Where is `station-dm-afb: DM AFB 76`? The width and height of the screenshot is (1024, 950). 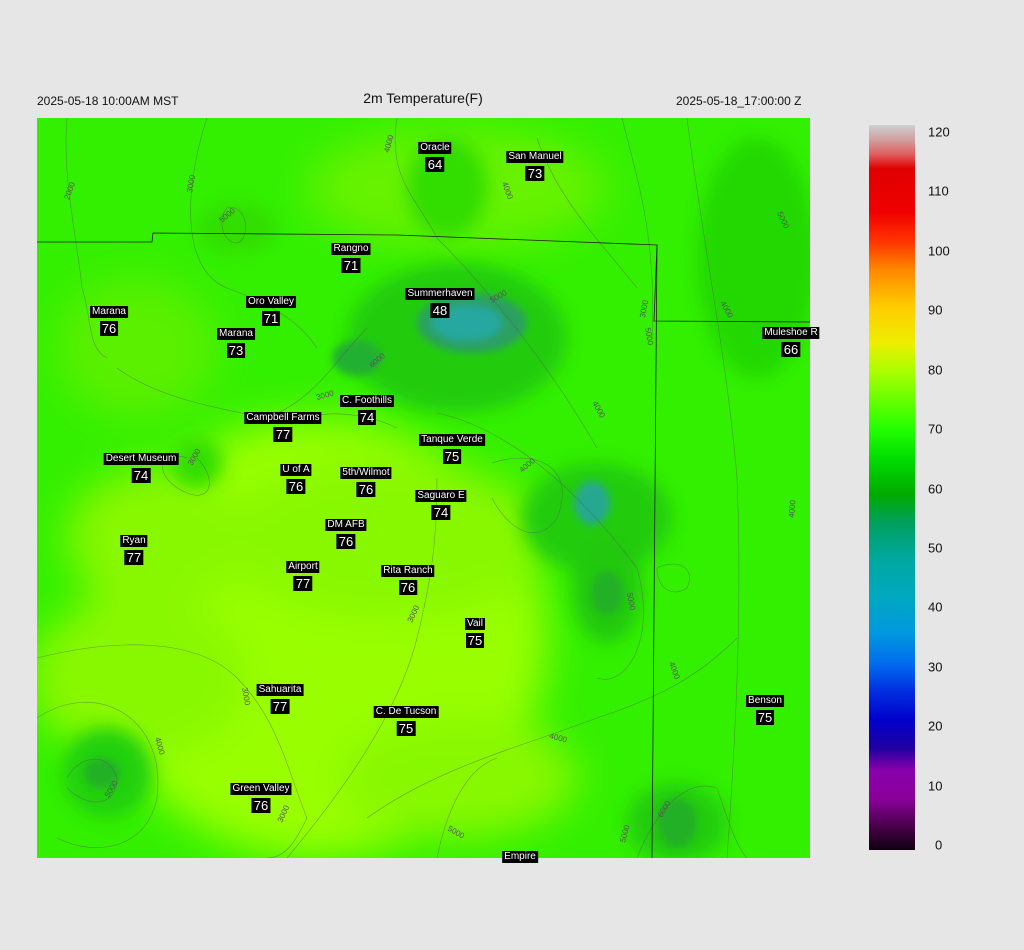
station-dm-afb: DM AFB 76 is located at coordinates (346, 532).